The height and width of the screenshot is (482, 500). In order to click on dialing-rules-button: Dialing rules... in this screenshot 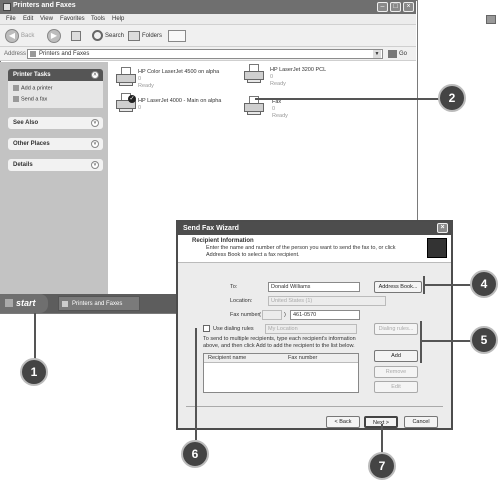, I will do `click(396, 329)`.